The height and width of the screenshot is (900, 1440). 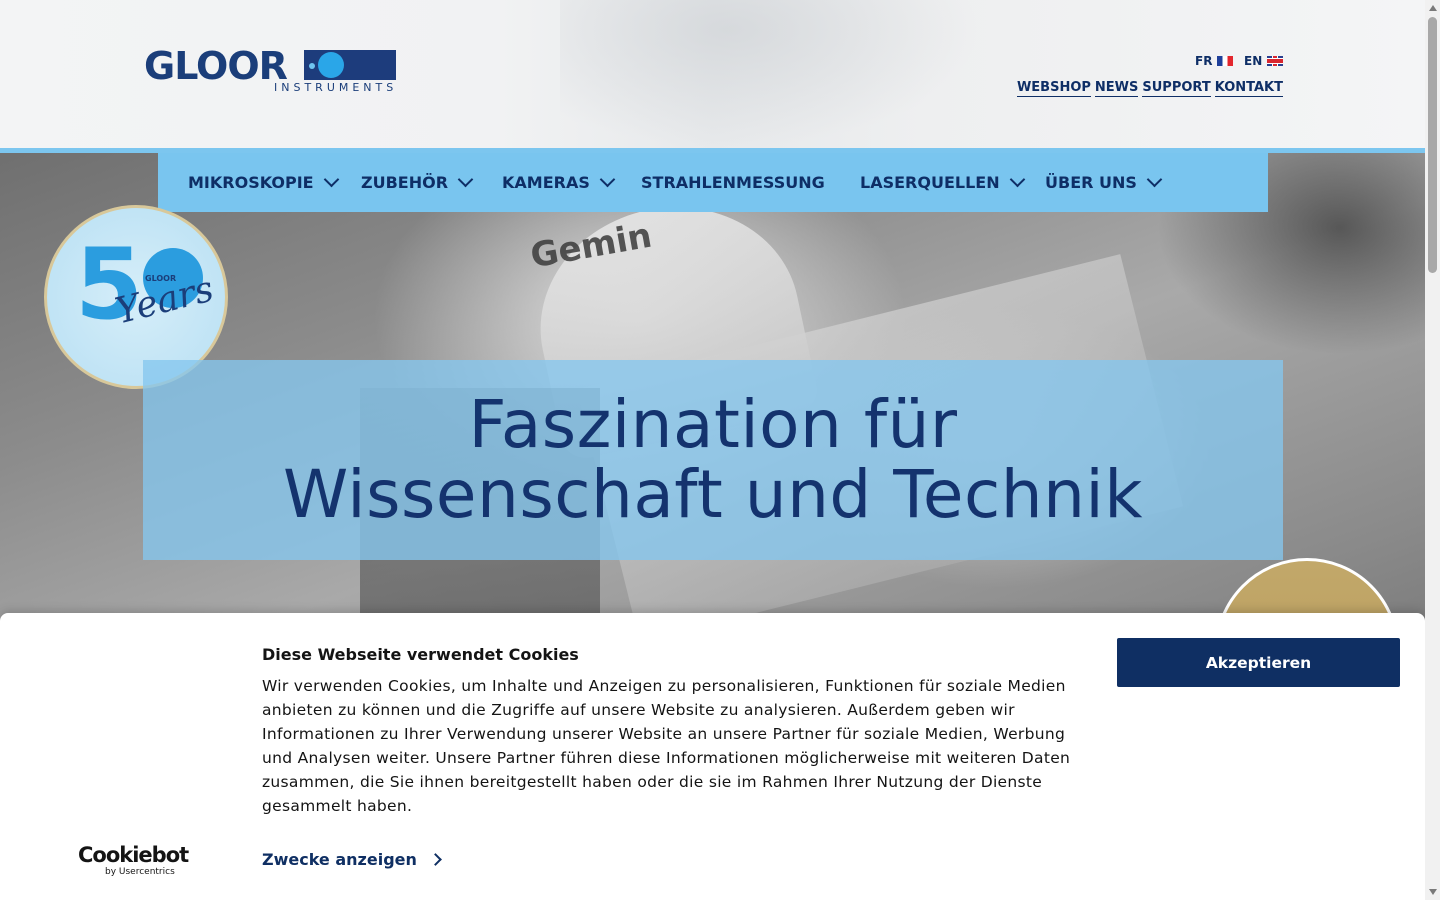 What do you see at coordinates (251, 182) in the screenshot?
I see `nav-item-label: MIKROSKOPIE` at bounding box center [251, 182].